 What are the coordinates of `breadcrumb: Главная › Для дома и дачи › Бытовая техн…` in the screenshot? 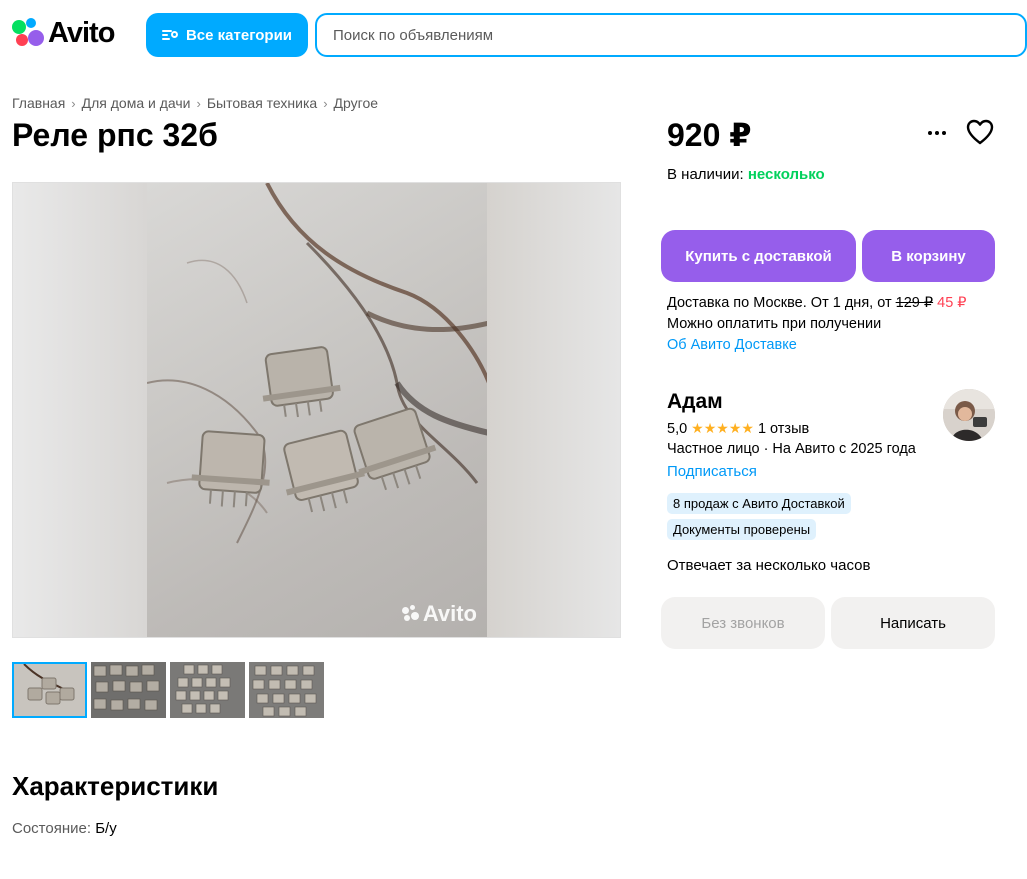 It's located at (195, 103).